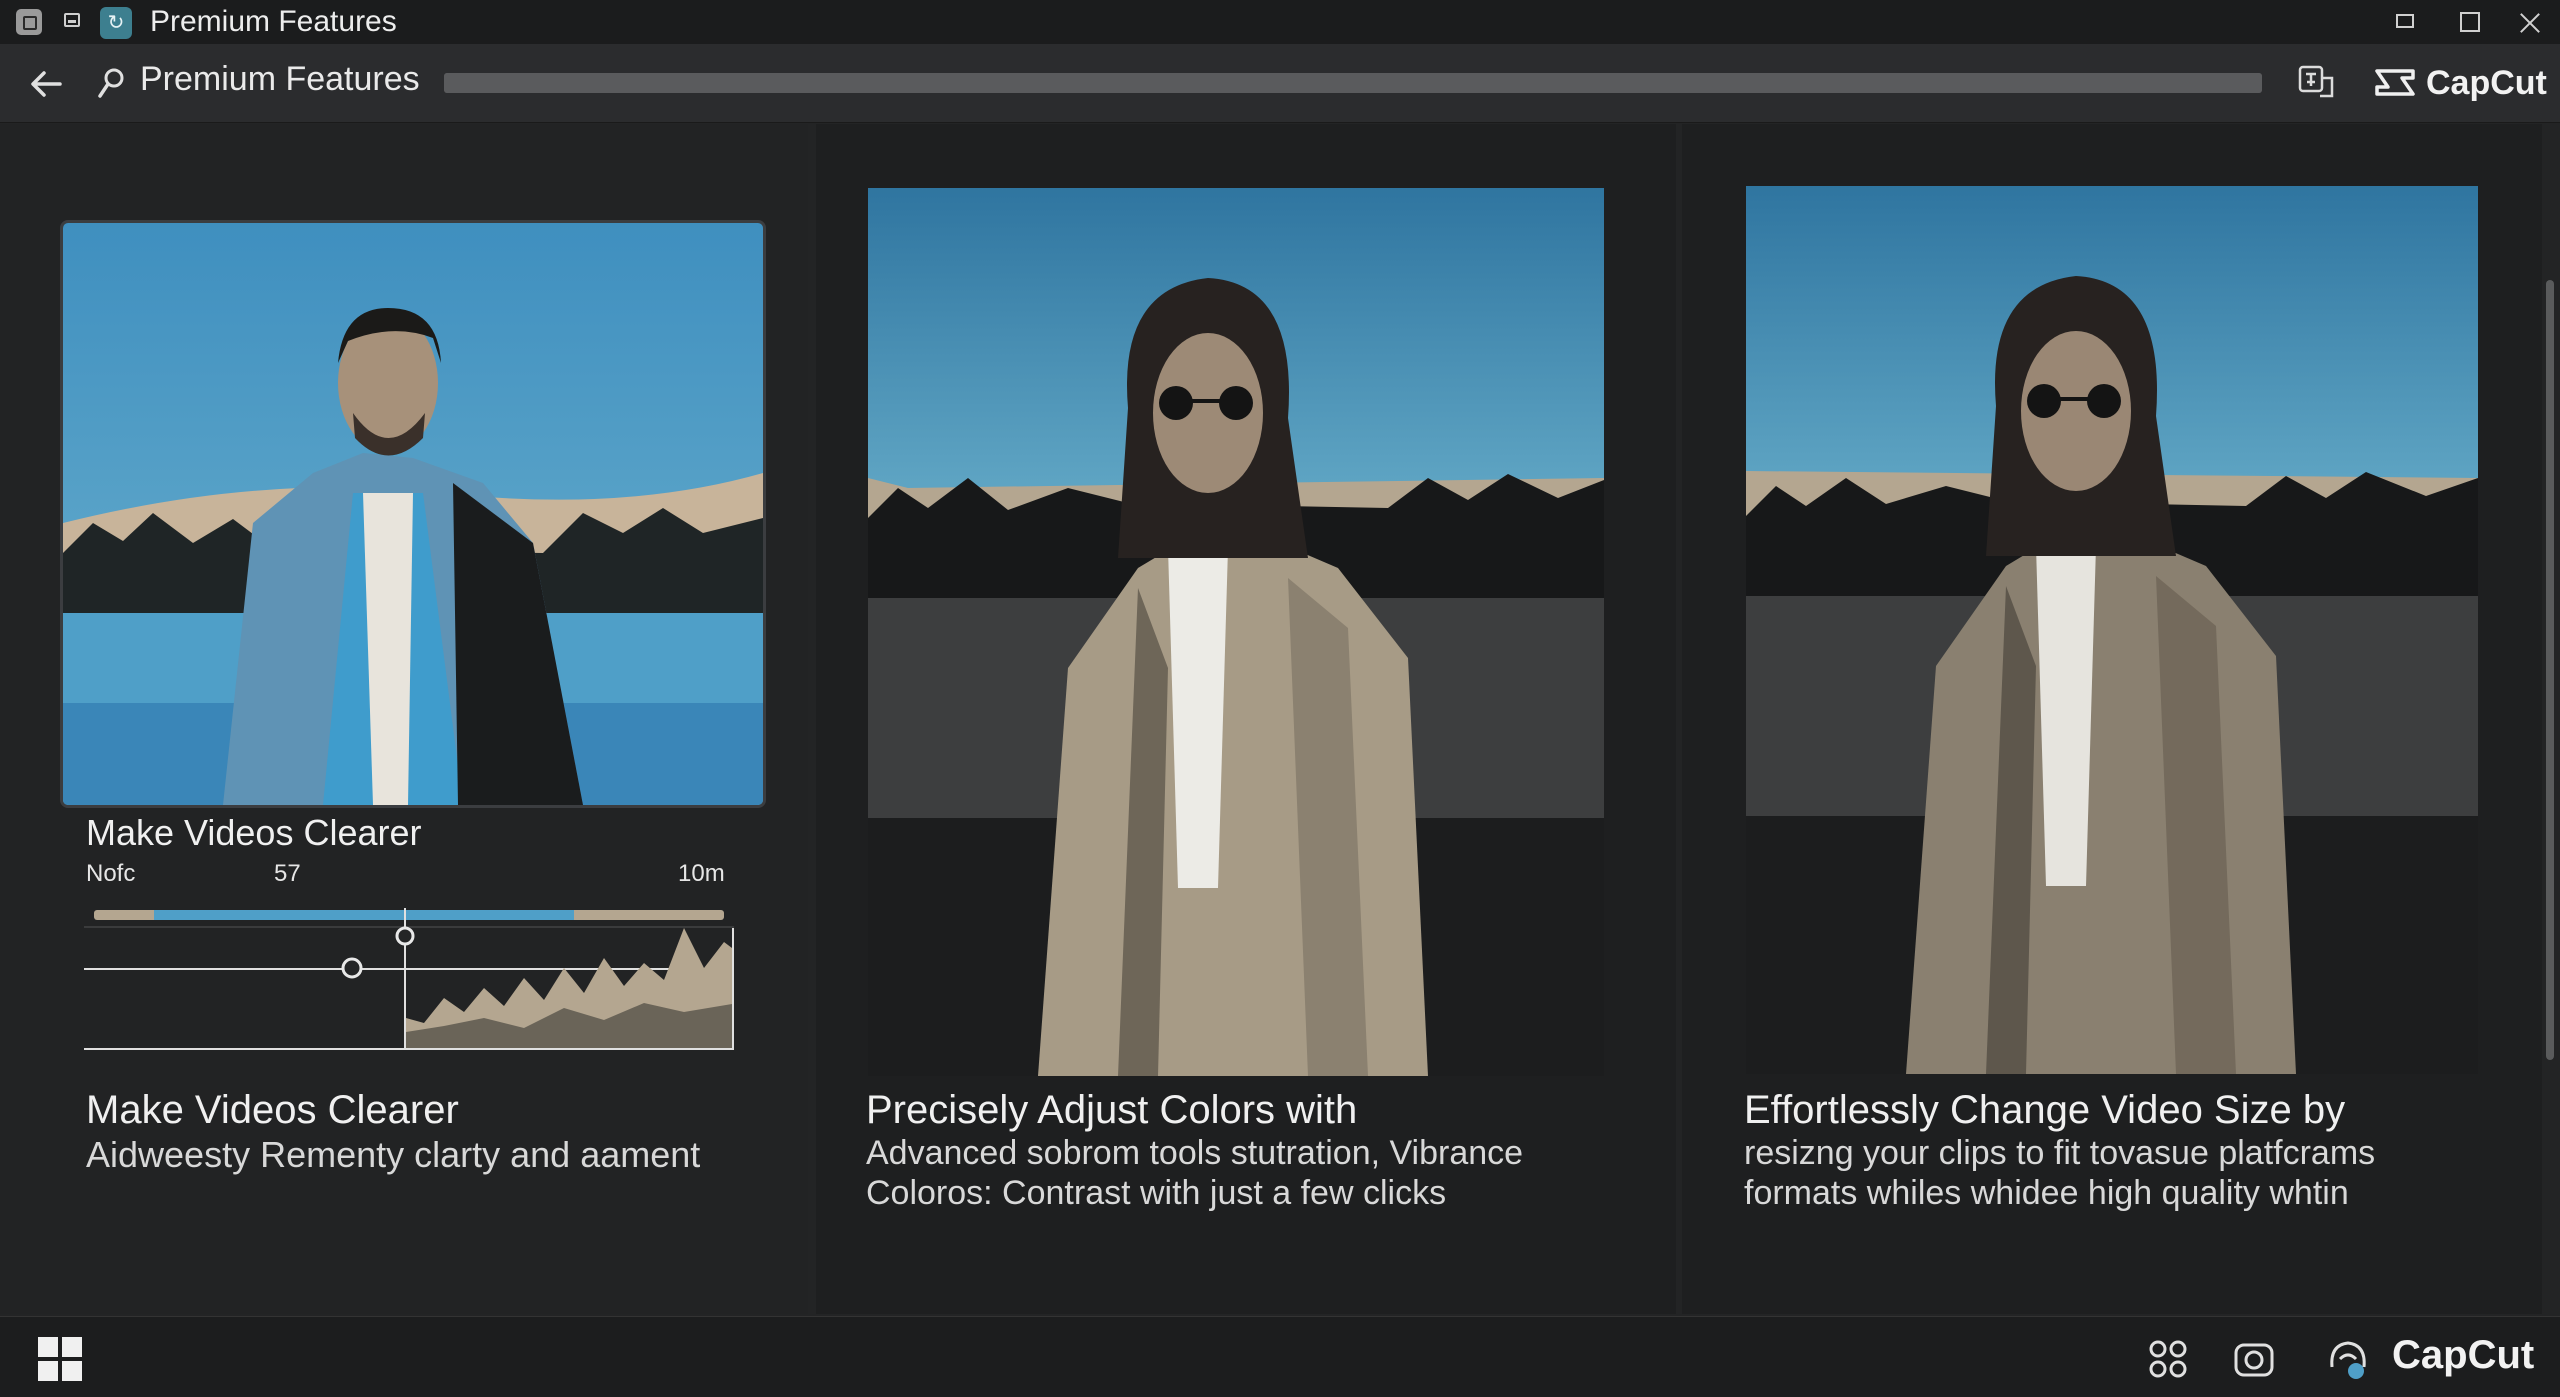 This screenshot has width=2560, height=1397. What do you see at coordinates (1112, 1110) in the screenshot?
I see `card-caption: Precisely Adjust Colors with` at bounding box center [1112, 1110].